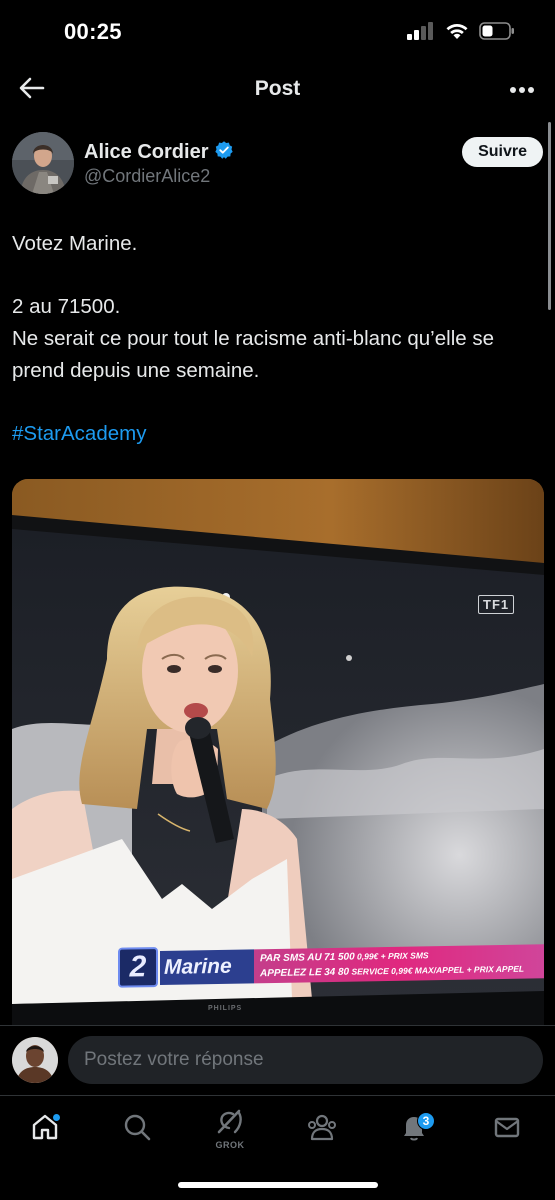  Describe the element at coordinates (225, 1008) in the screenshot. I see `tv-brand-logo: PHILIPS` at that location.